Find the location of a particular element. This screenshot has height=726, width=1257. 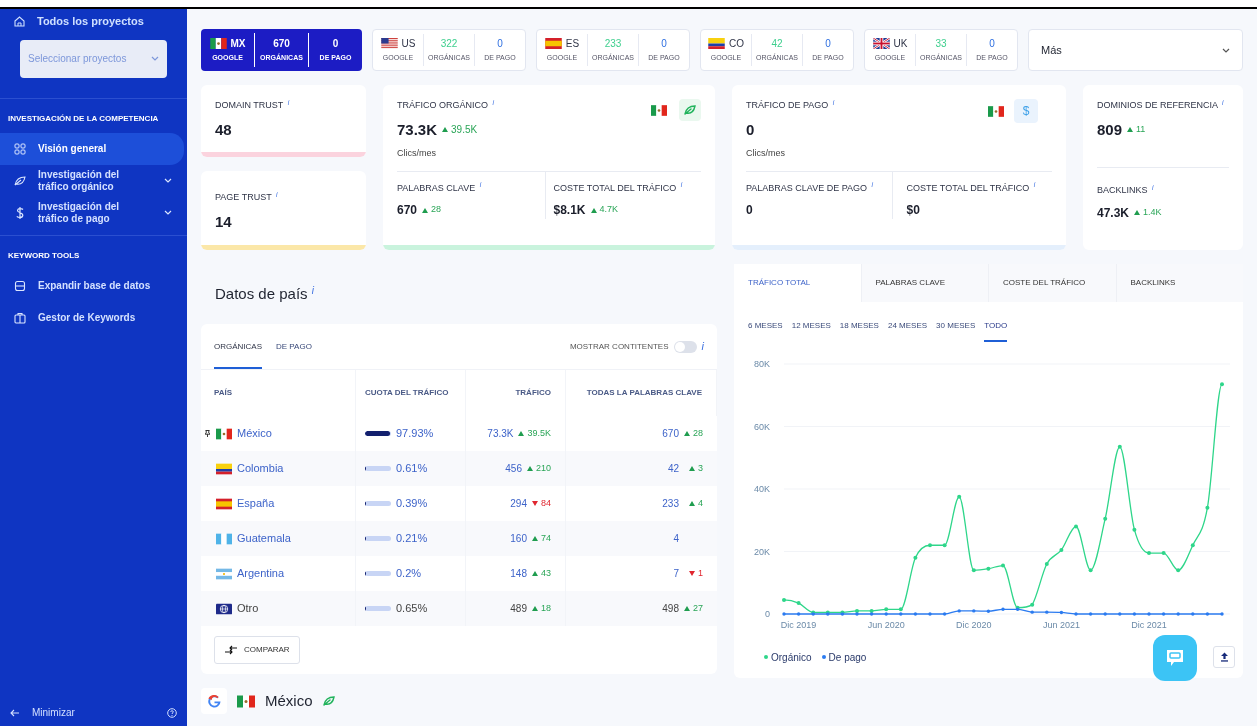

compare-button: COMPARAR is located at coordinates (257, 650).